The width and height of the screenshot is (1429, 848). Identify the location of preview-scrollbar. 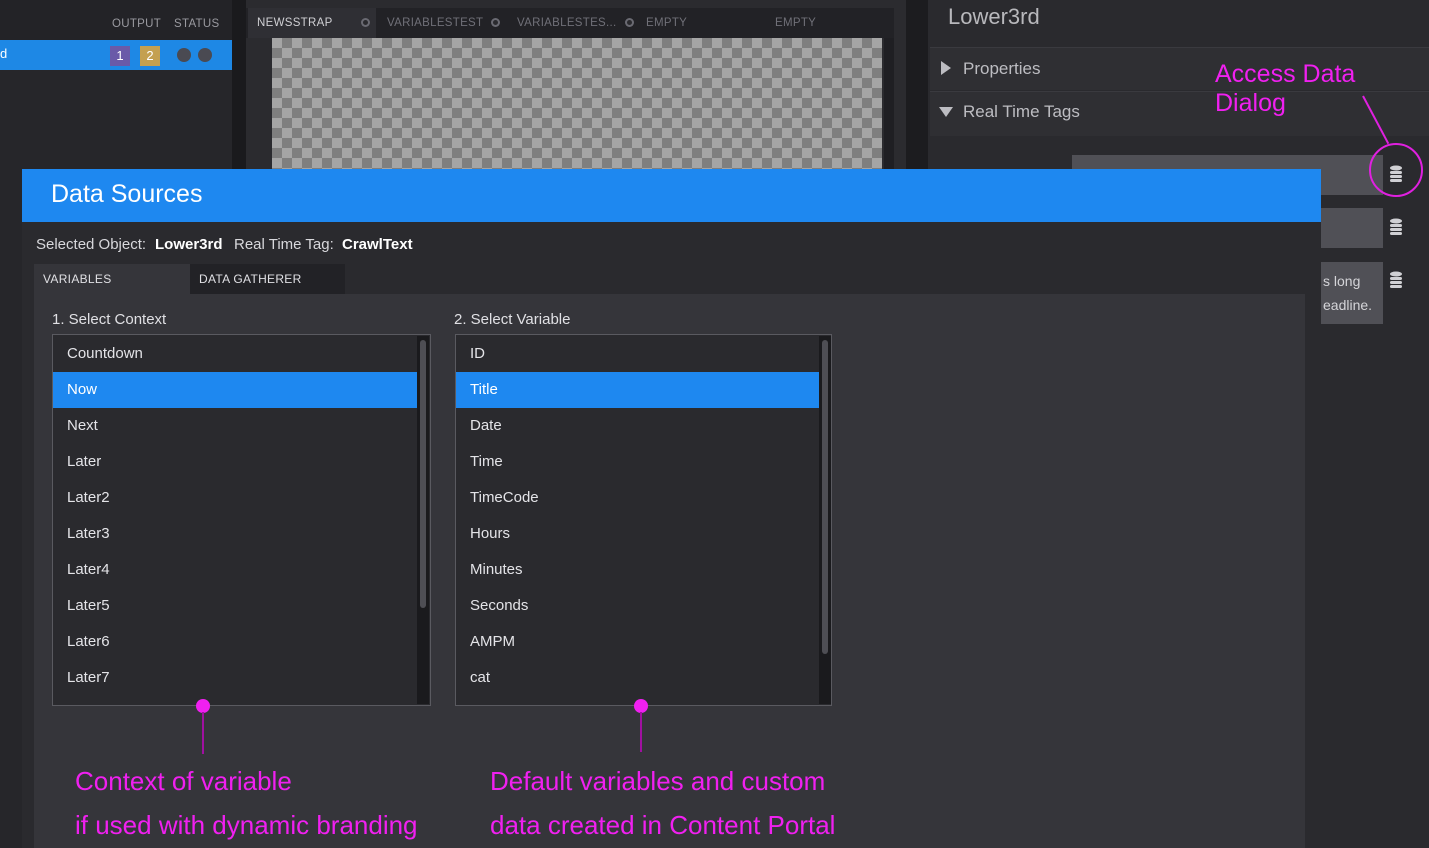
(889, 104).